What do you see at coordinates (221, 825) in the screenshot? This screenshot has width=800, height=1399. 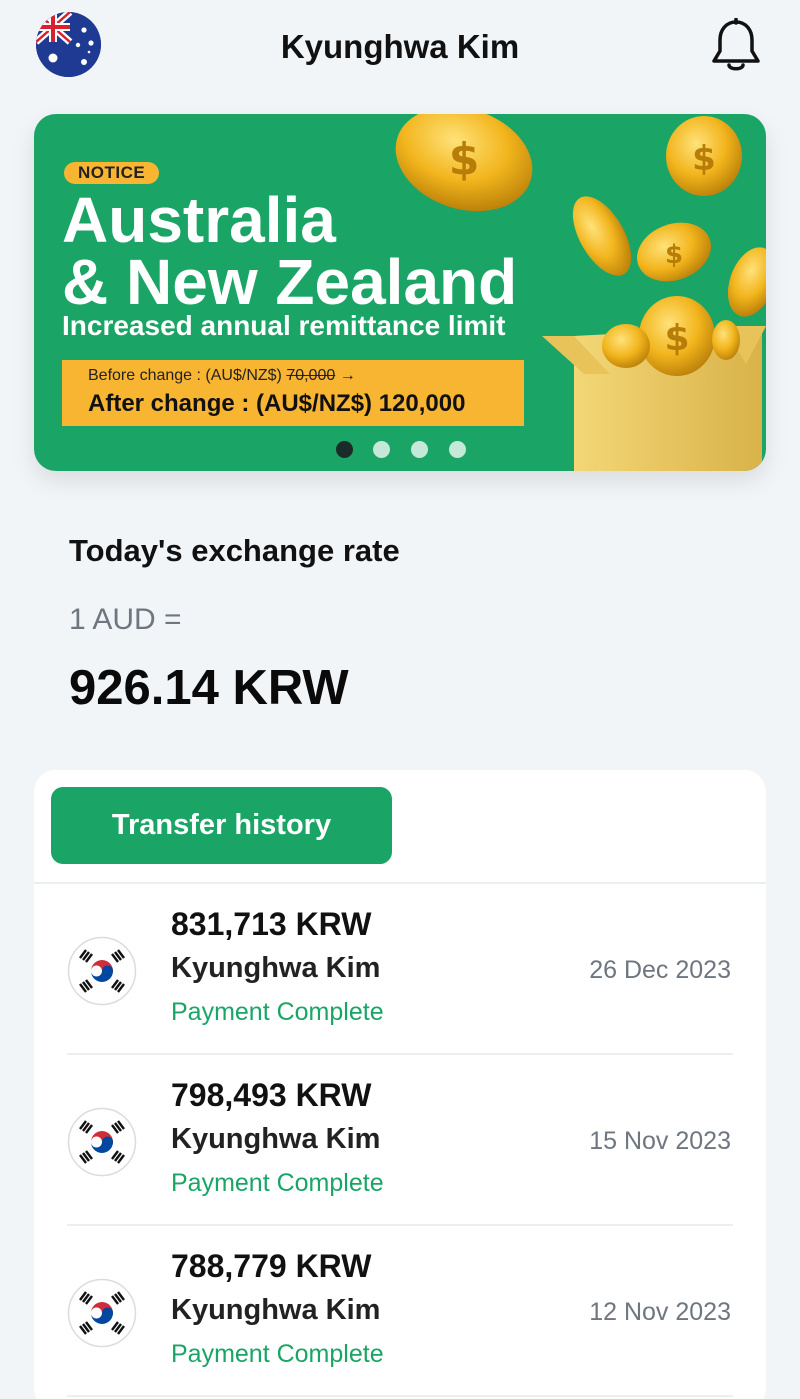 I see `transfer-history-button: Transfer history` at bounding box center [221, 825].